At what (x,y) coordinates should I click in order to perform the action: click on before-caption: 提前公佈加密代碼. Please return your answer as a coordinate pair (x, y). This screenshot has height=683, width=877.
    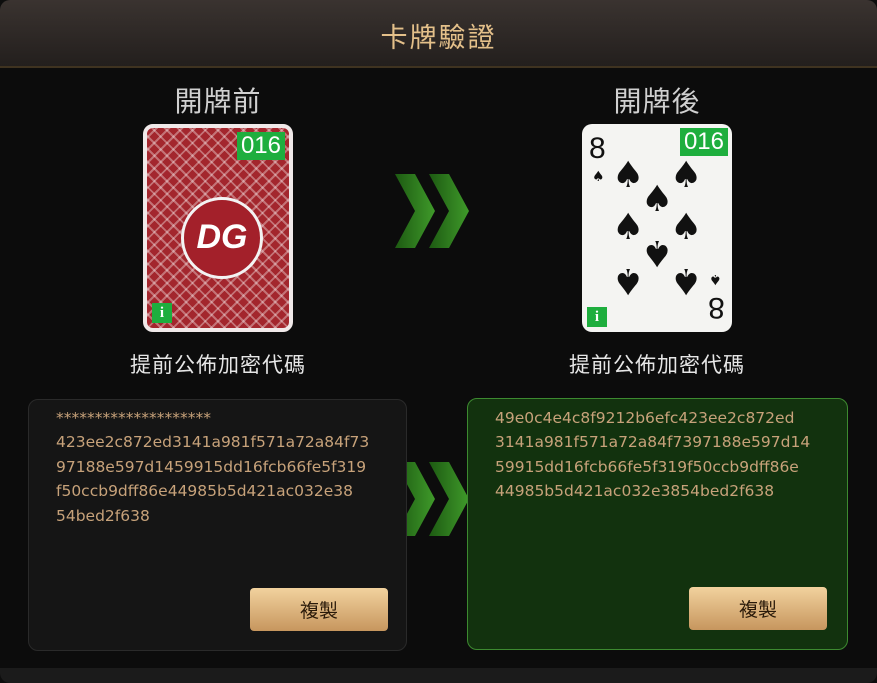
    Looking at the image, I should click on (218, 365).